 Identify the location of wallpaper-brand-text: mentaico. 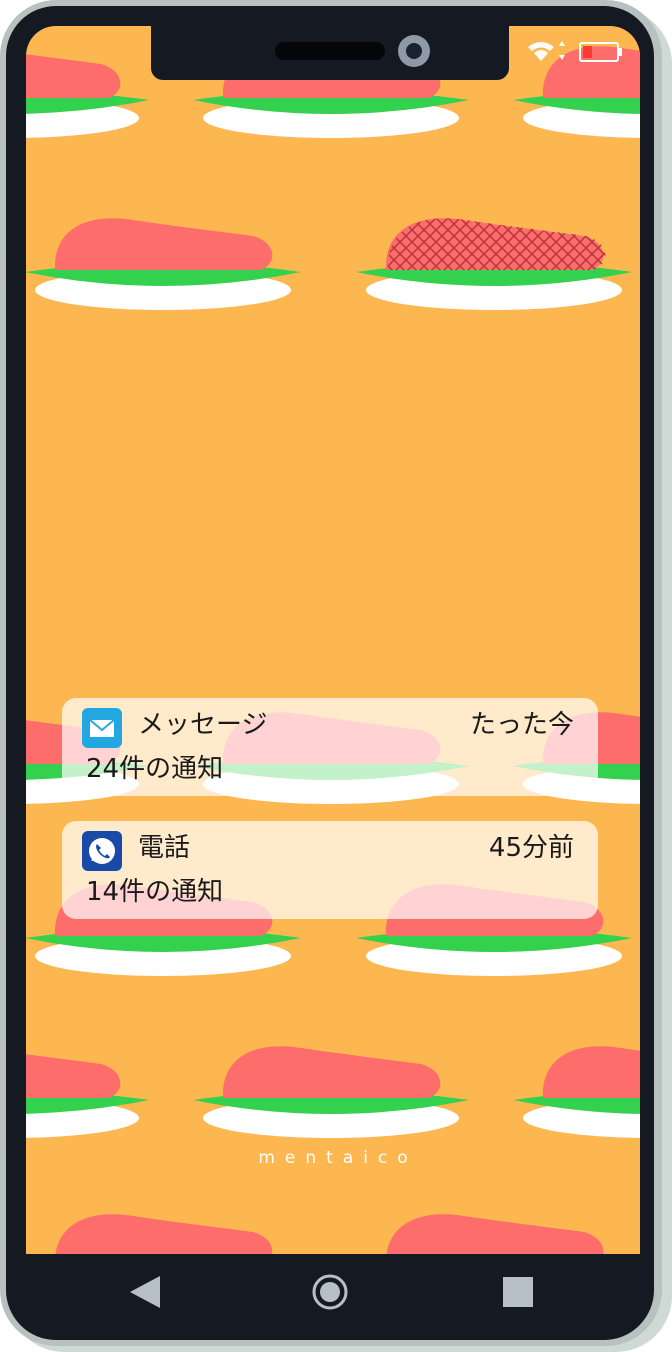
(338, 1158).